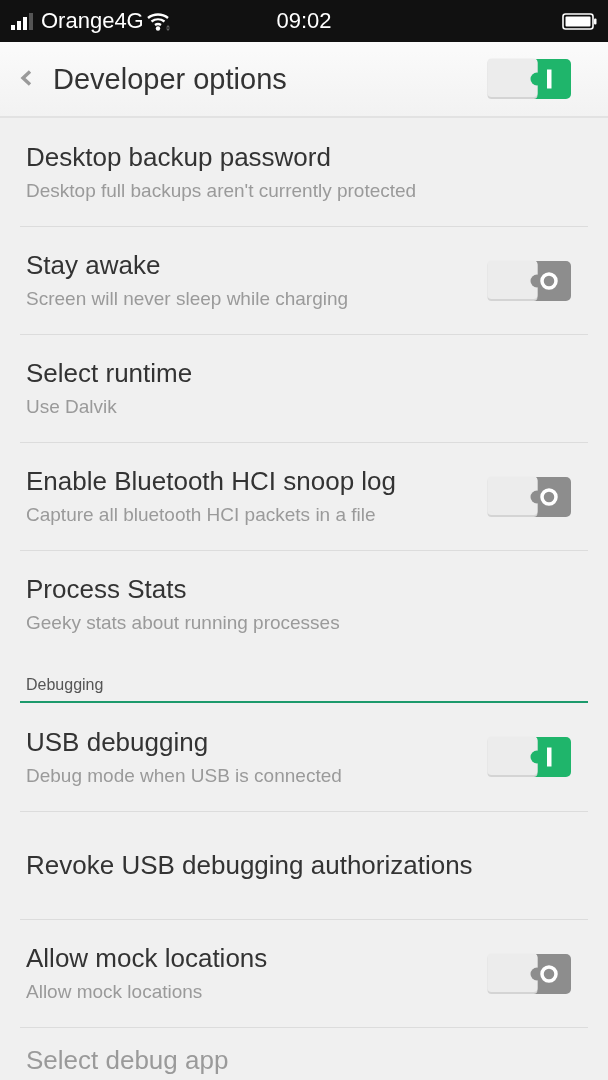 This screenshot has width=608, height=1080. What do you see at coordinates (298, 589) in the screenshot?
I see `setting-title: Process Stats` at bounding box center [298, 589].